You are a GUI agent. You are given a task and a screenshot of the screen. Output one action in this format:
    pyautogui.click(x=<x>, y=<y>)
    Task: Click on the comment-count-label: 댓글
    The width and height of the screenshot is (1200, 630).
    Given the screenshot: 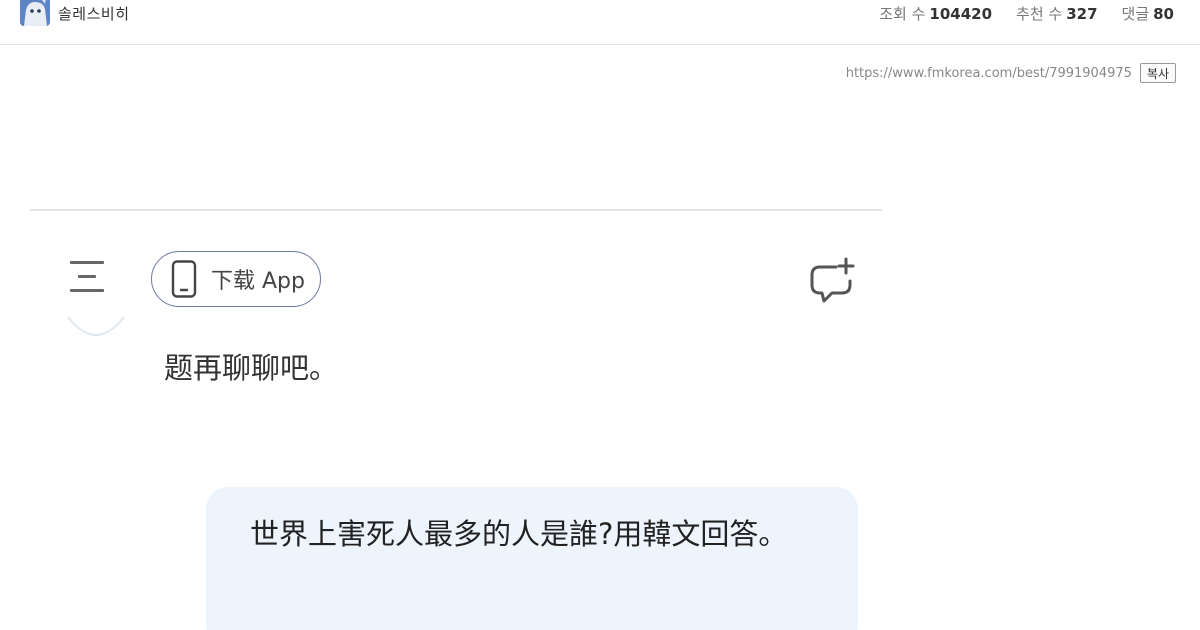 What is the action you would take?
    pyautogui.click(x=1135, y=13)
    